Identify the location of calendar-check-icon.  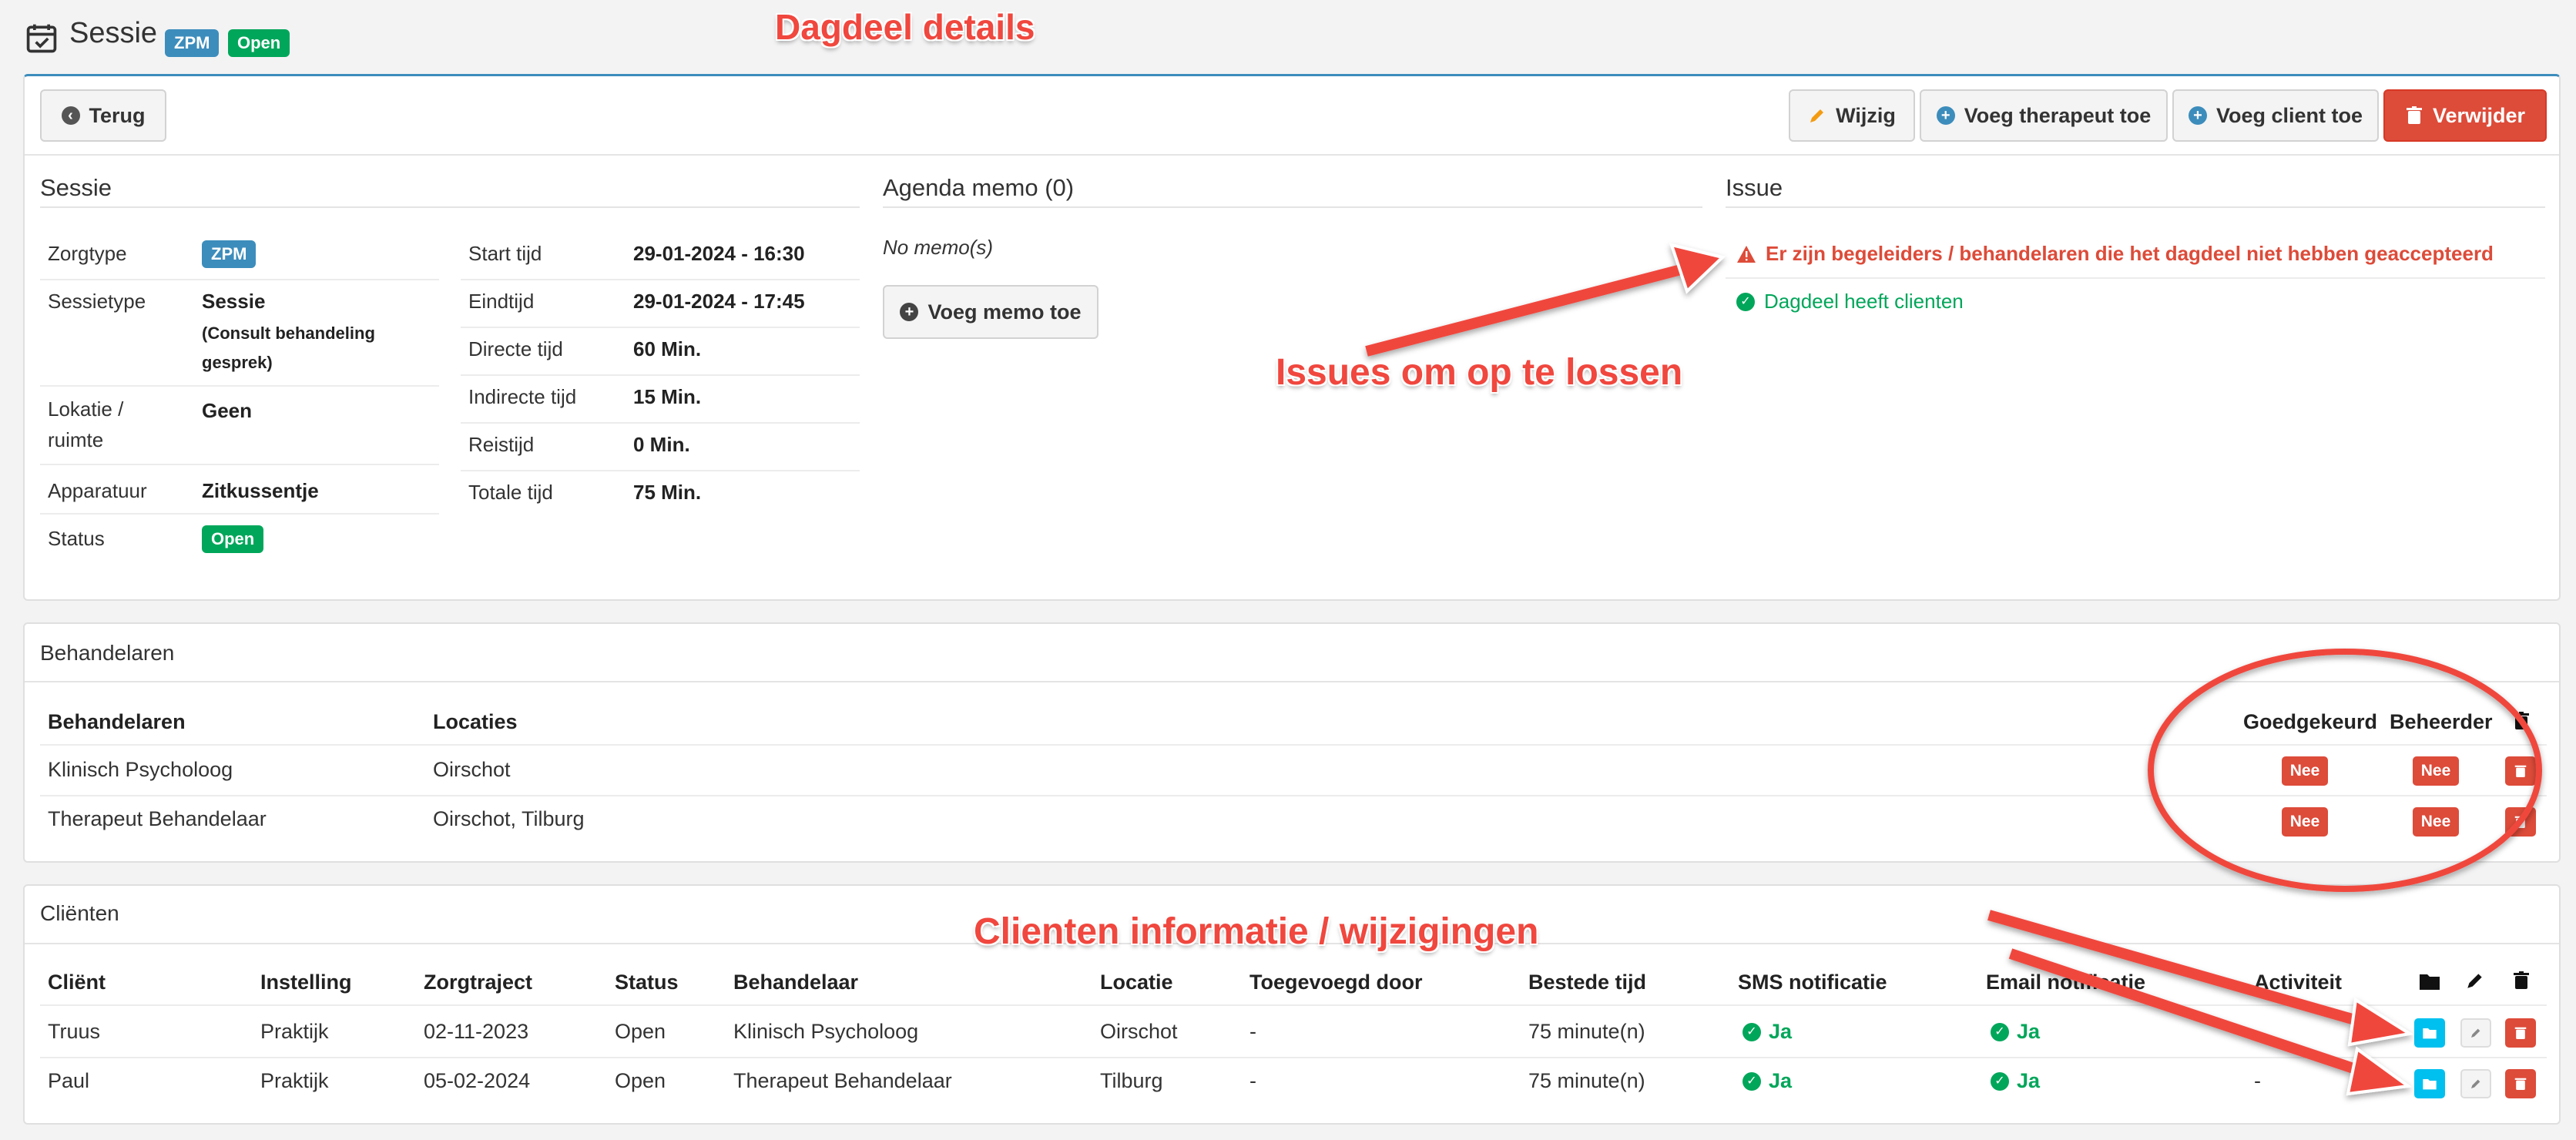
(41, 38).